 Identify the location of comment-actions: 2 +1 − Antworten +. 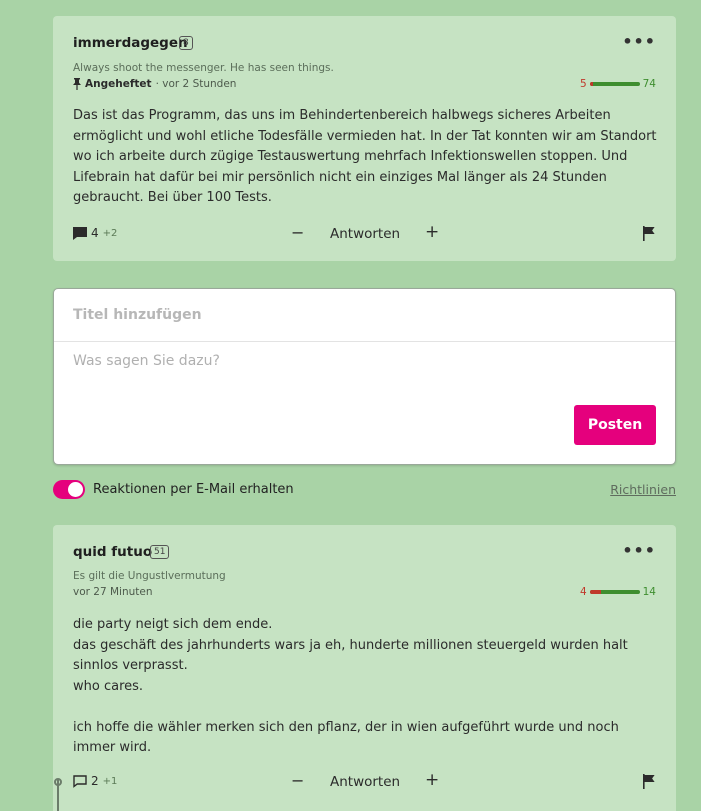
(364, 782).